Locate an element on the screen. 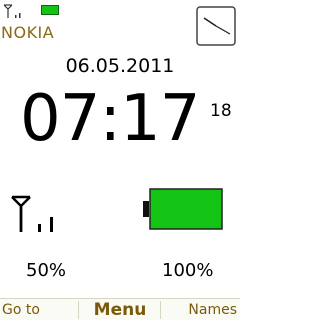  battery-large-icon is located at coordinates (183, 209).